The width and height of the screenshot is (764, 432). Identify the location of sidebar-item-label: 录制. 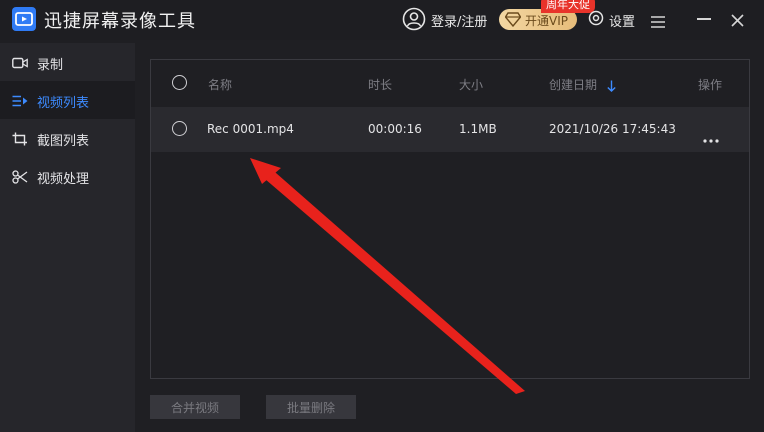
(50, 65).